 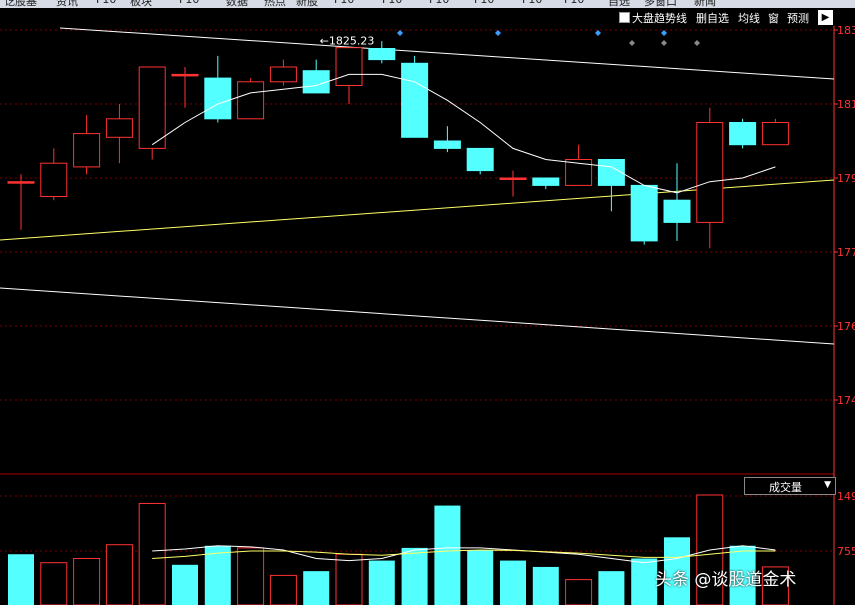 I want to click on watermark: 头条 @谈股道金术, so click(x=726, y=580).